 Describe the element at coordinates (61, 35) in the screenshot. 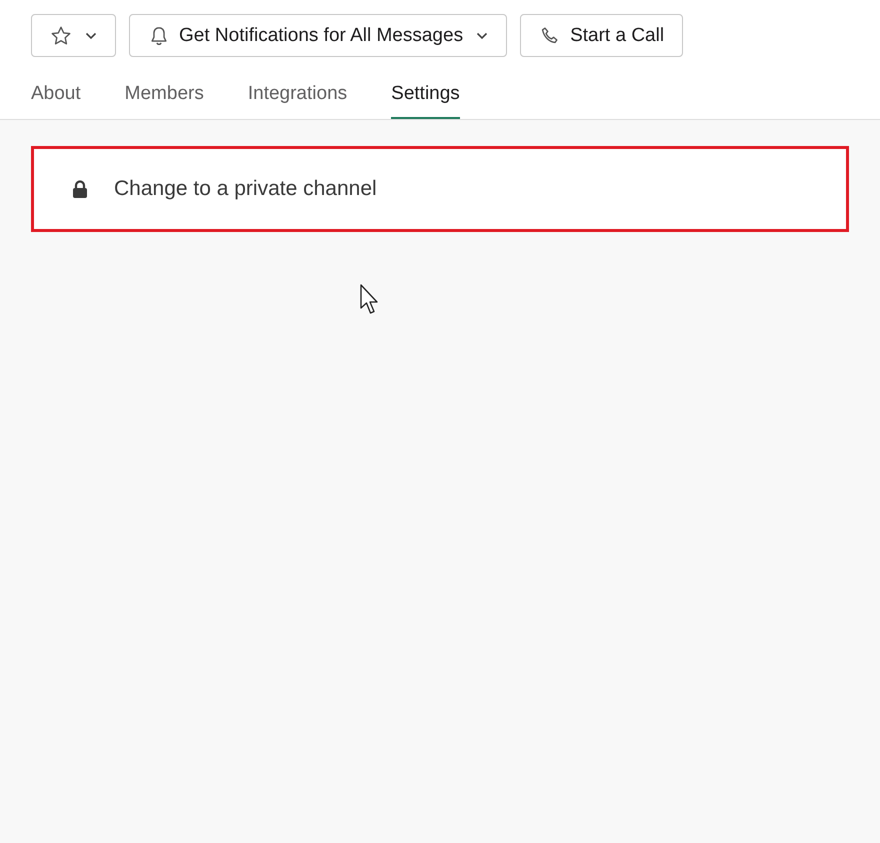

I see `star-icon` at that location.